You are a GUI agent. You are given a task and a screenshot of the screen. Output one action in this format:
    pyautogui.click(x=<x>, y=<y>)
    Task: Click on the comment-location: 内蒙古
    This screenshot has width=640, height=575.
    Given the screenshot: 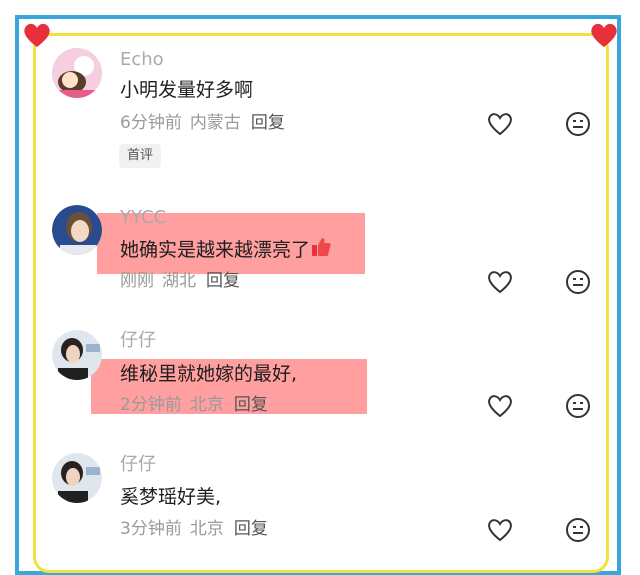 What is the action you would take?
    pyautogui.click(x=215, y=123)
    